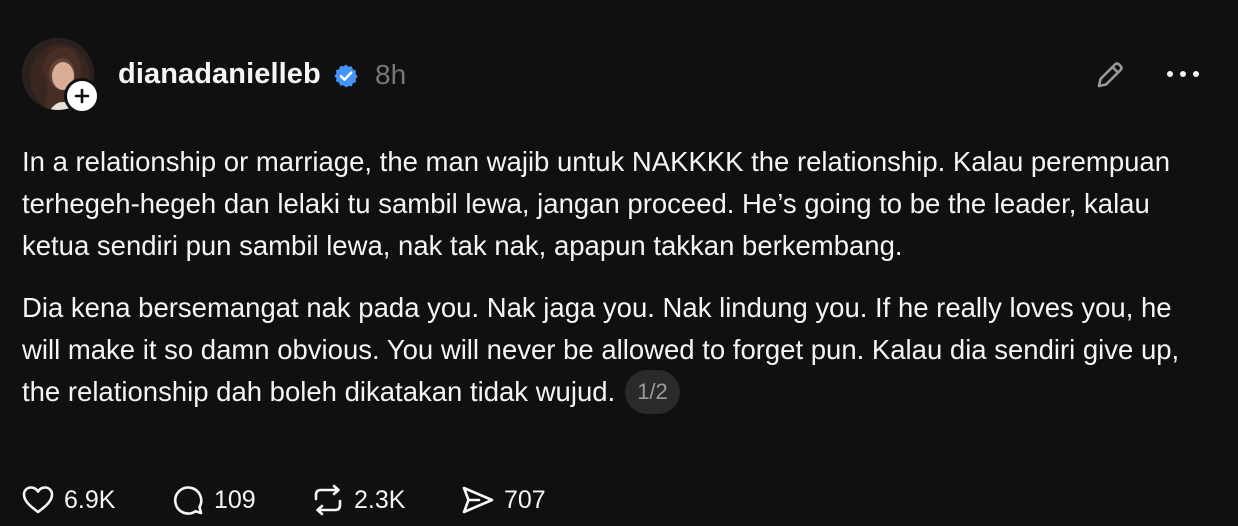  What do you see at coordinates (380, 499) in the screenshot?
I see `repost-count: 2.3K` at bounding box center [380, 499].